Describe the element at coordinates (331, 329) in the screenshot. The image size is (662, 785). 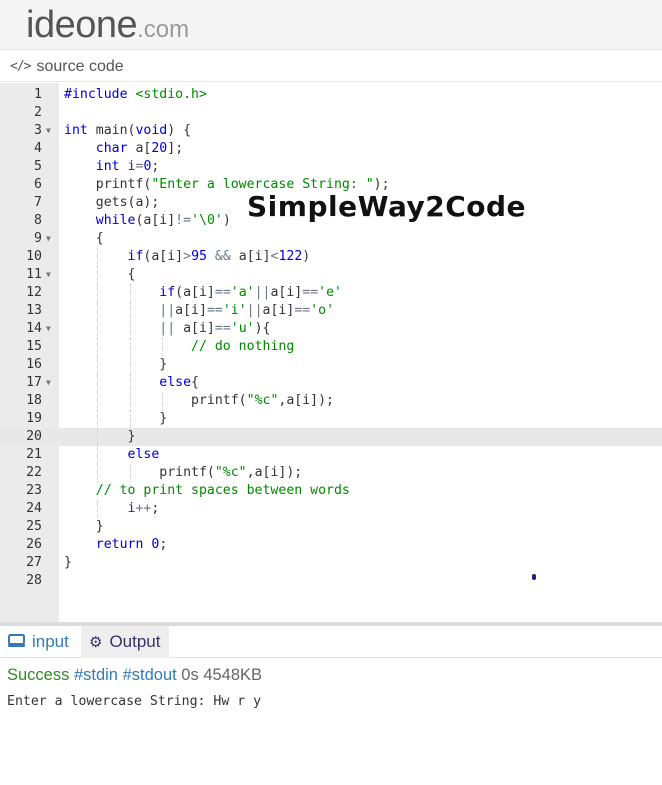
I see `code-line: 14 ▼ || a[i]=='u'){` at that location.